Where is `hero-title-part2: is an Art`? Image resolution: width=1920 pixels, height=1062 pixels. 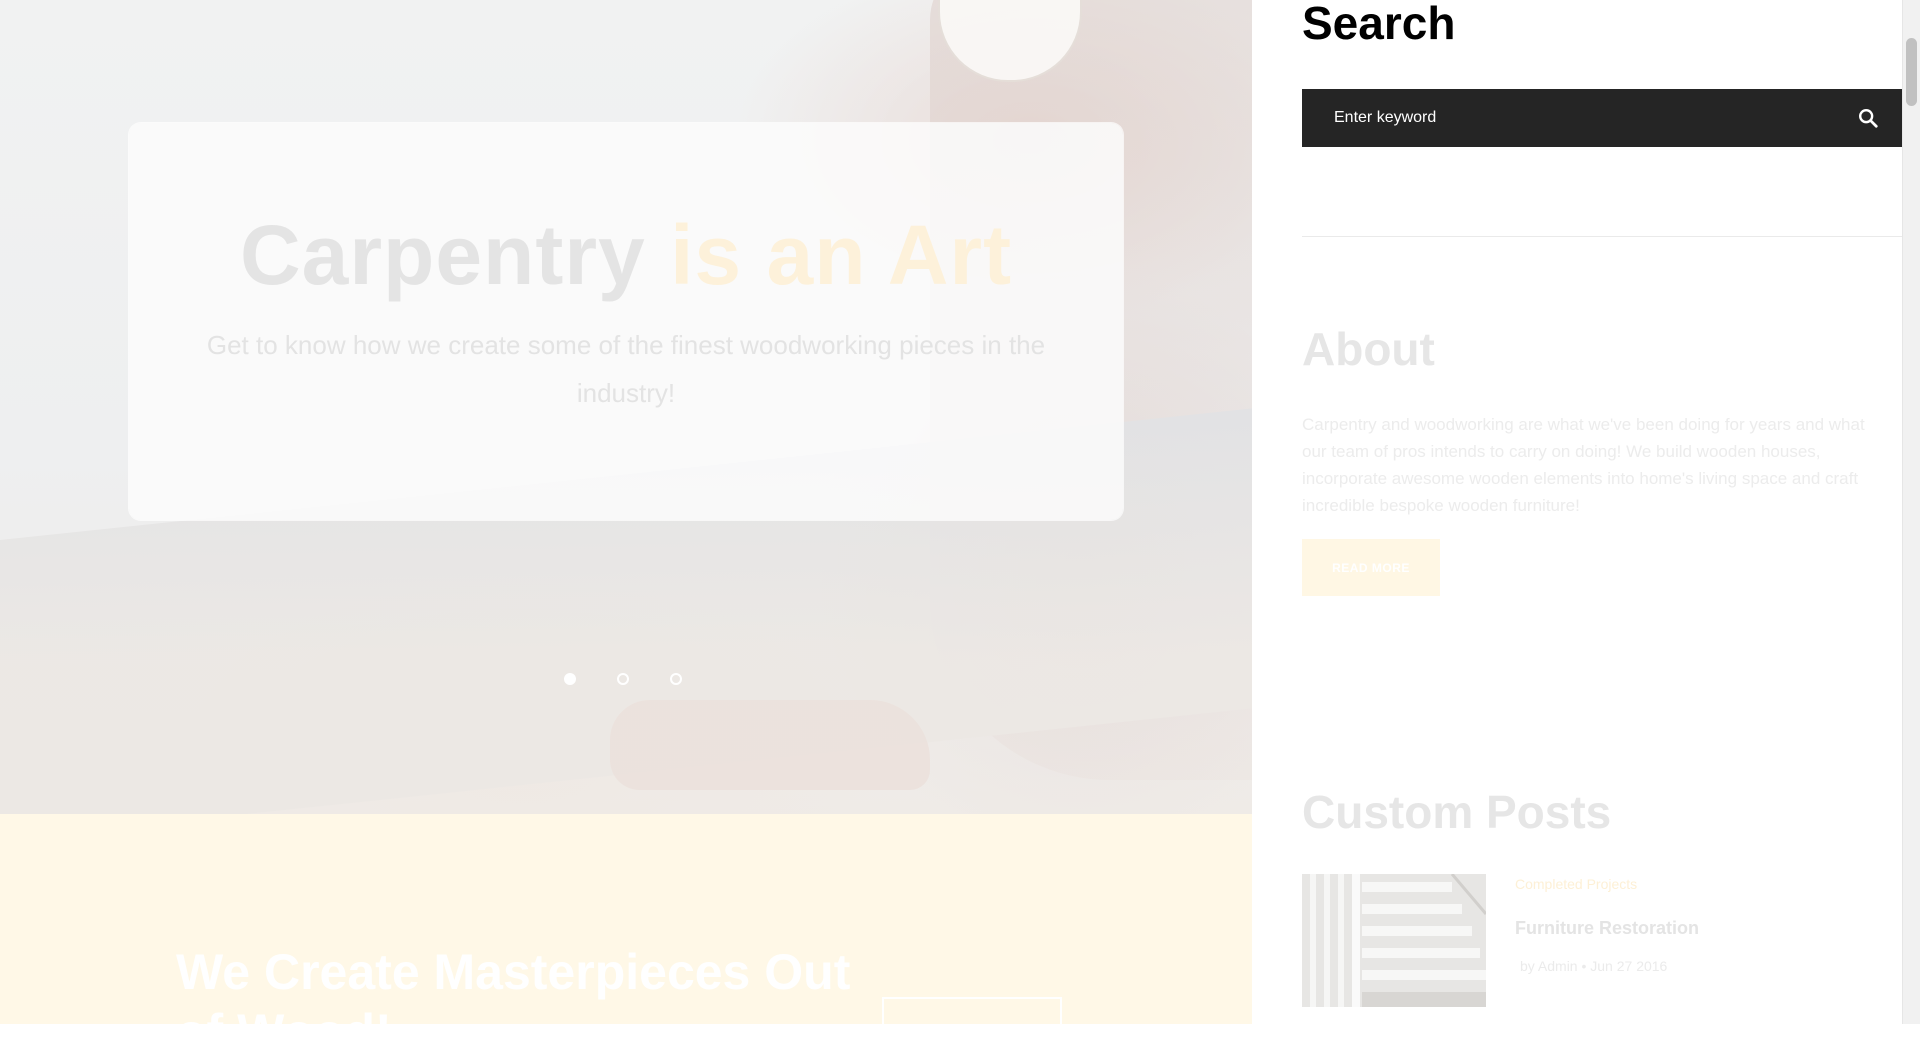 hero-title-part2: is an Art is located at coordinates (841, 255).